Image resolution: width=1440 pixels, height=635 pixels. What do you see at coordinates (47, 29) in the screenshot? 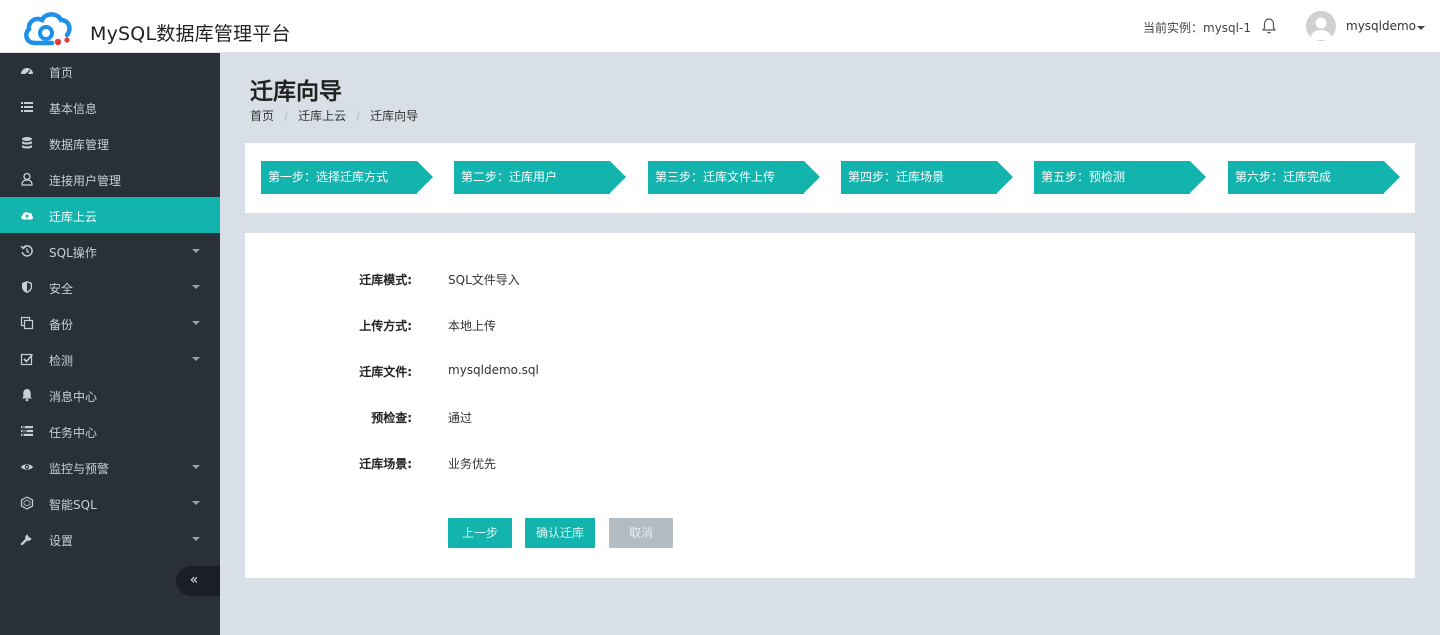
I see `cloud-logo-icon` at bounding box center [47, 29].